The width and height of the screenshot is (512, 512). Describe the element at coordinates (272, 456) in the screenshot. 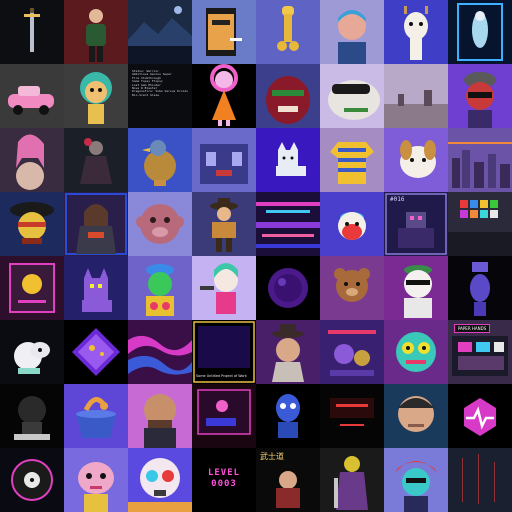

I see `samurai-kanji: 武士道` at that location.